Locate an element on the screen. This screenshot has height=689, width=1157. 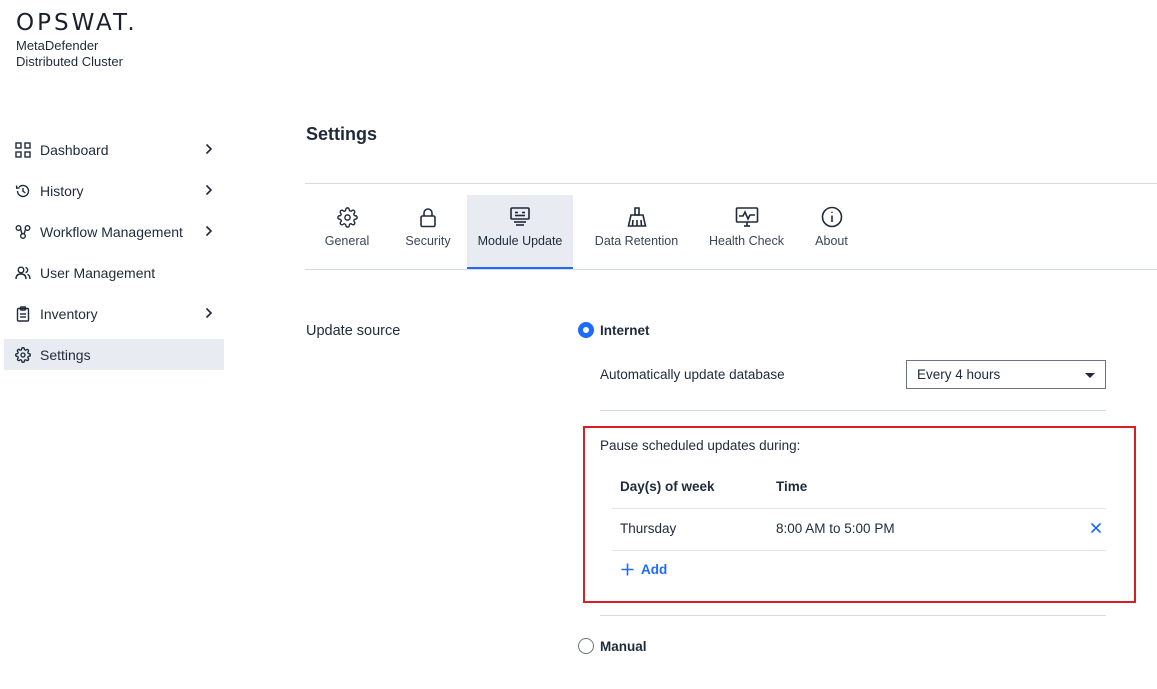
sidebar-item-history: History is located at coordinates (114, 190).